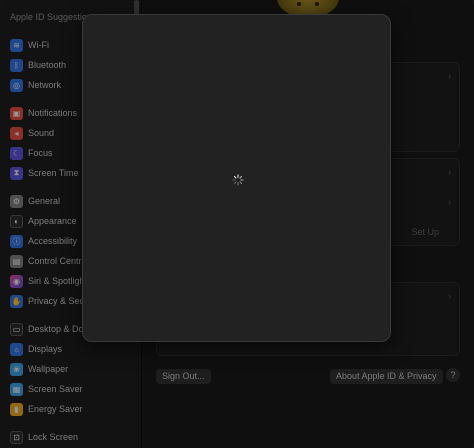  I want to click on spinner-icon, so click(238, 180).